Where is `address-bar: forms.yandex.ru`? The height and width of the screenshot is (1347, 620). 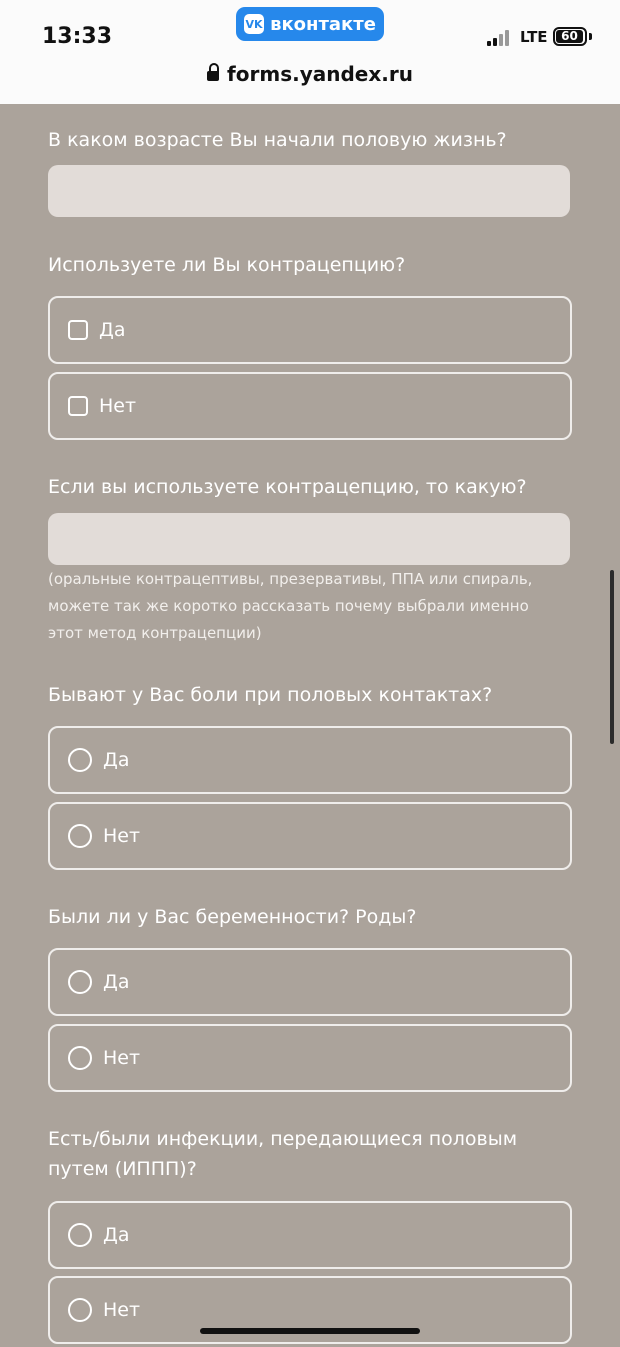 address-bar: forms.yandex.ru is located at coordinates (310, 74).